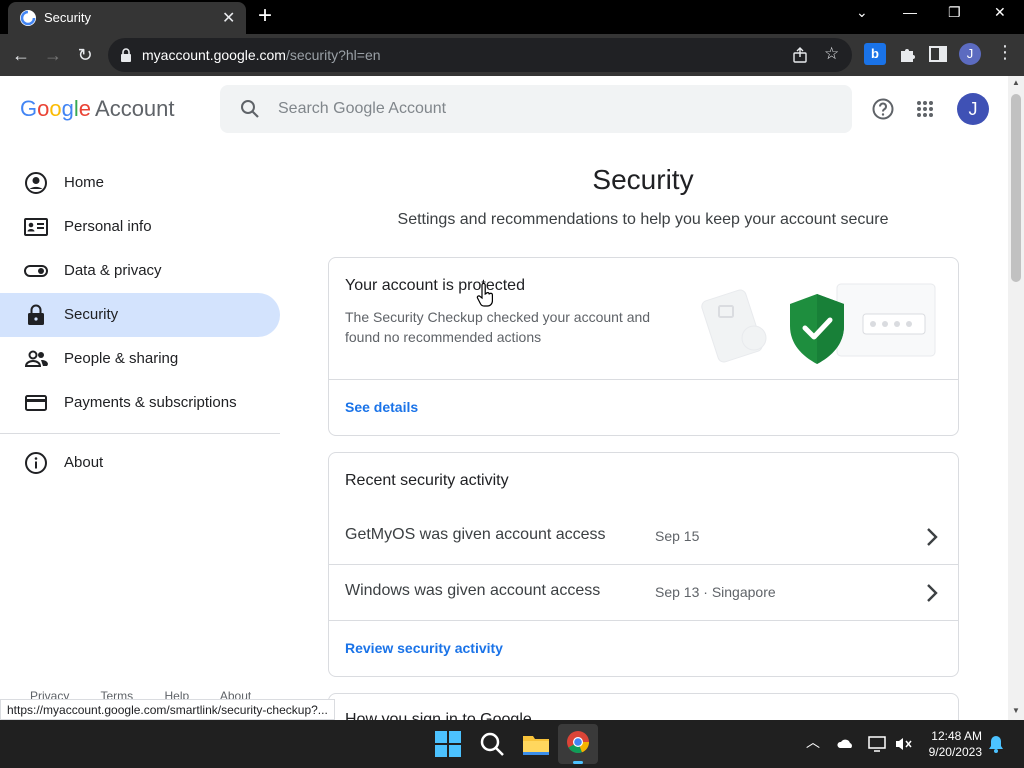 The width and height of the screenshot is (1024, 768). I want to click on network-display-icon, so click(877, 744).